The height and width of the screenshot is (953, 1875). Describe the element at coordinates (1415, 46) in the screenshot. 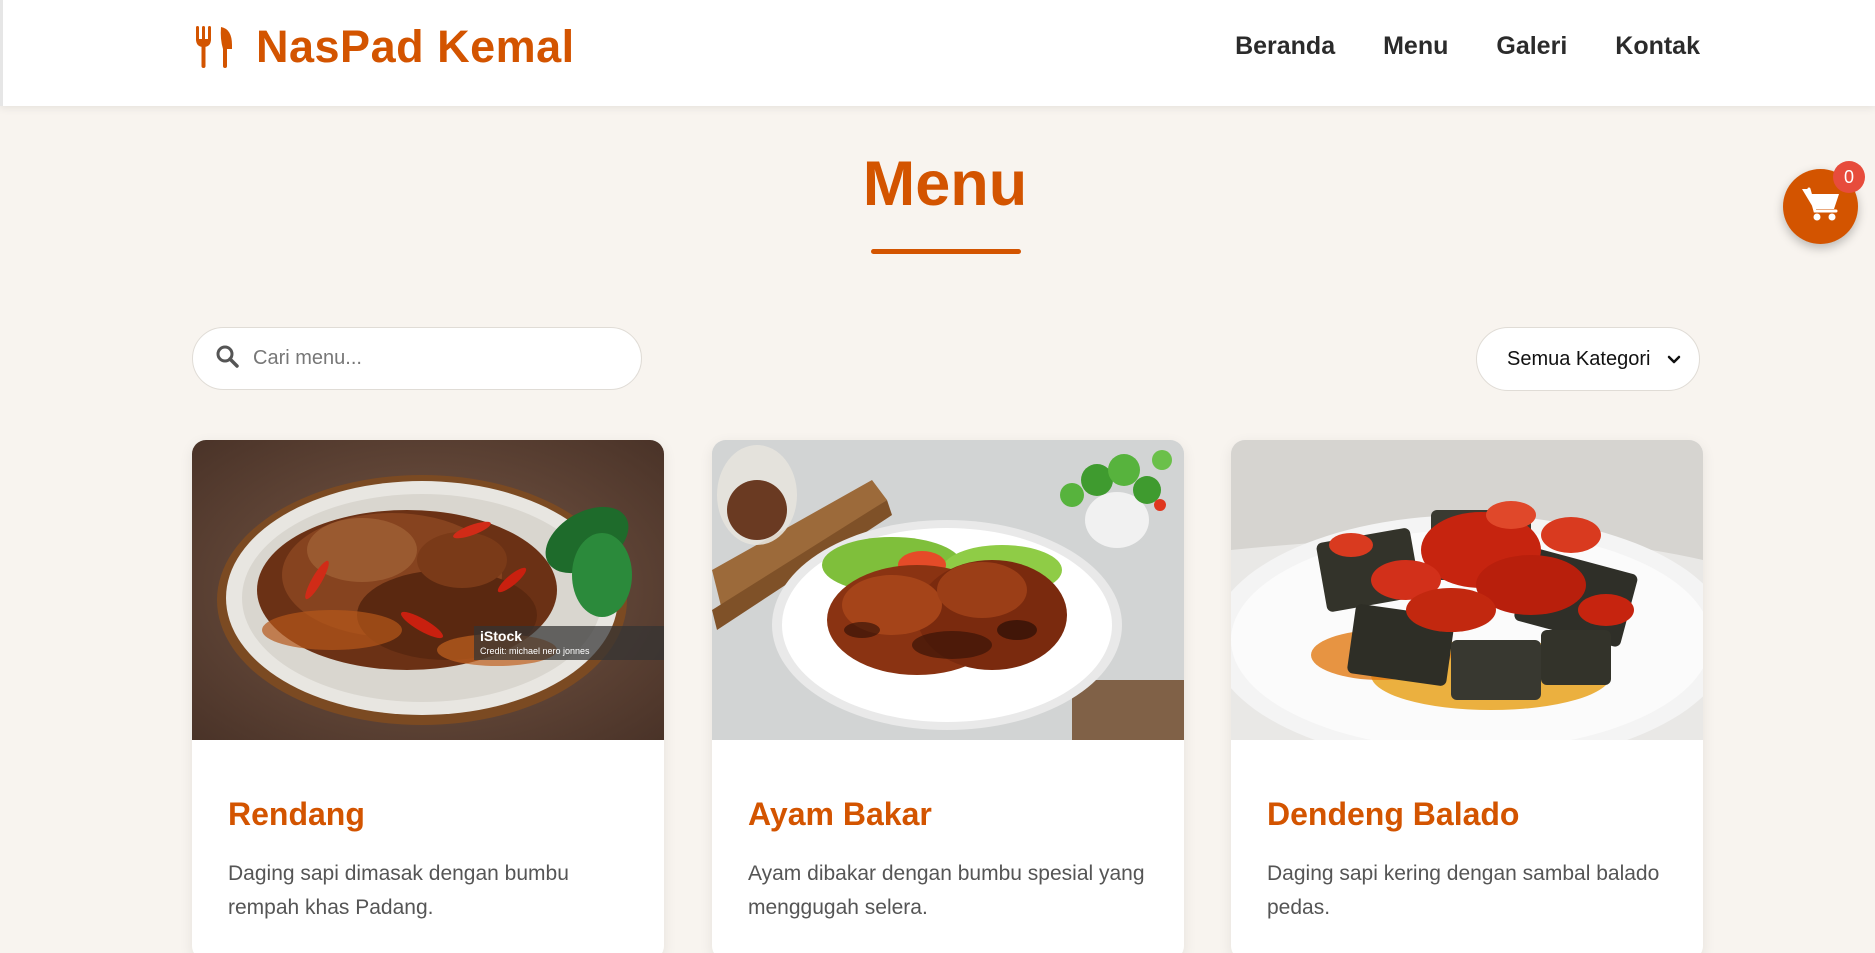

I see `nav-link-menu: Menu` at that location.